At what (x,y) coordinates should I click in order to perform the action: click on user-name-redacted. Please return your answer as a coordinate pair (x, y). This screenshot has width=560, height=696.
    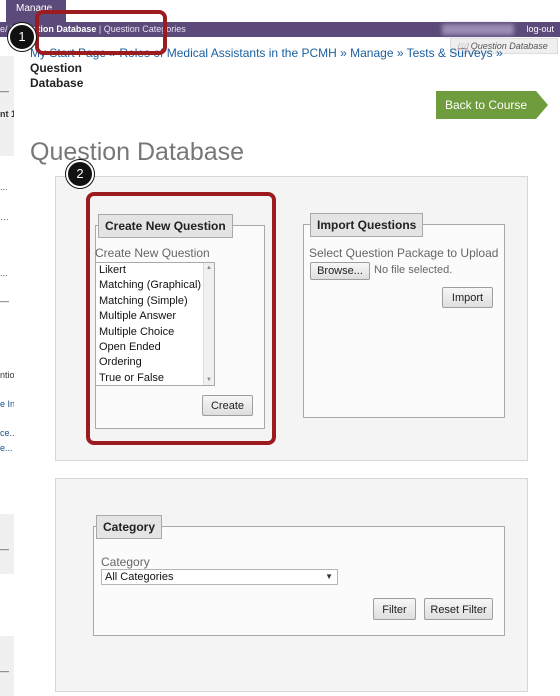
    Looking at the image, I should click on (478, 29).